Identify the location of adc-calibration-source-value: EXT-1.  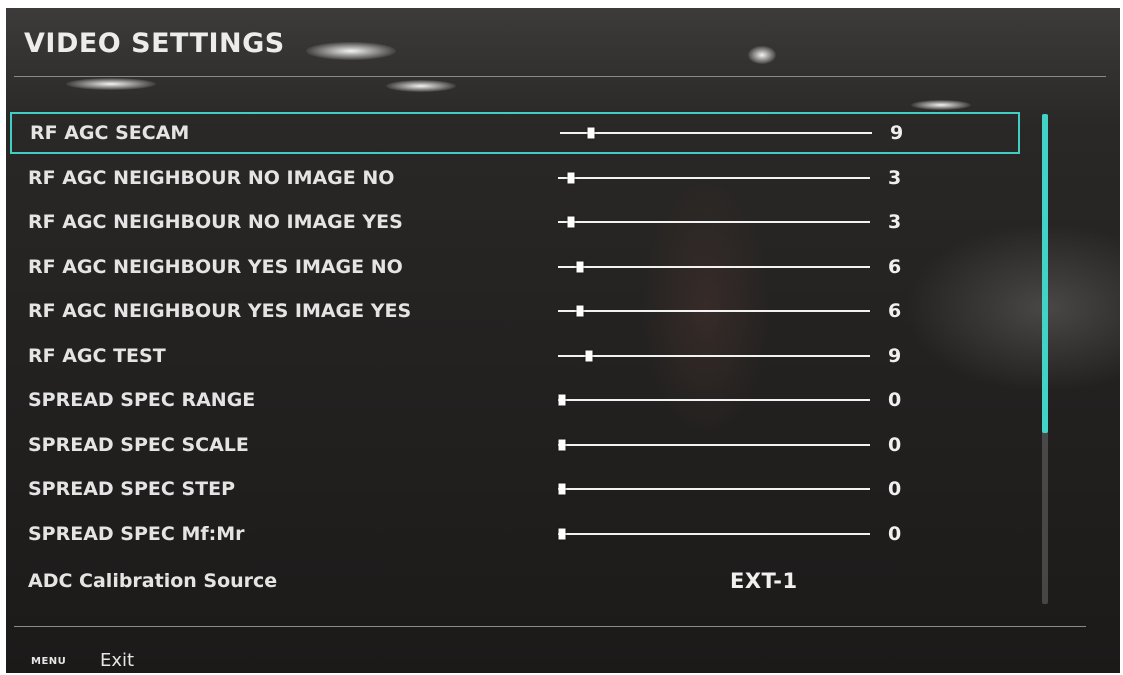
(764, 581).